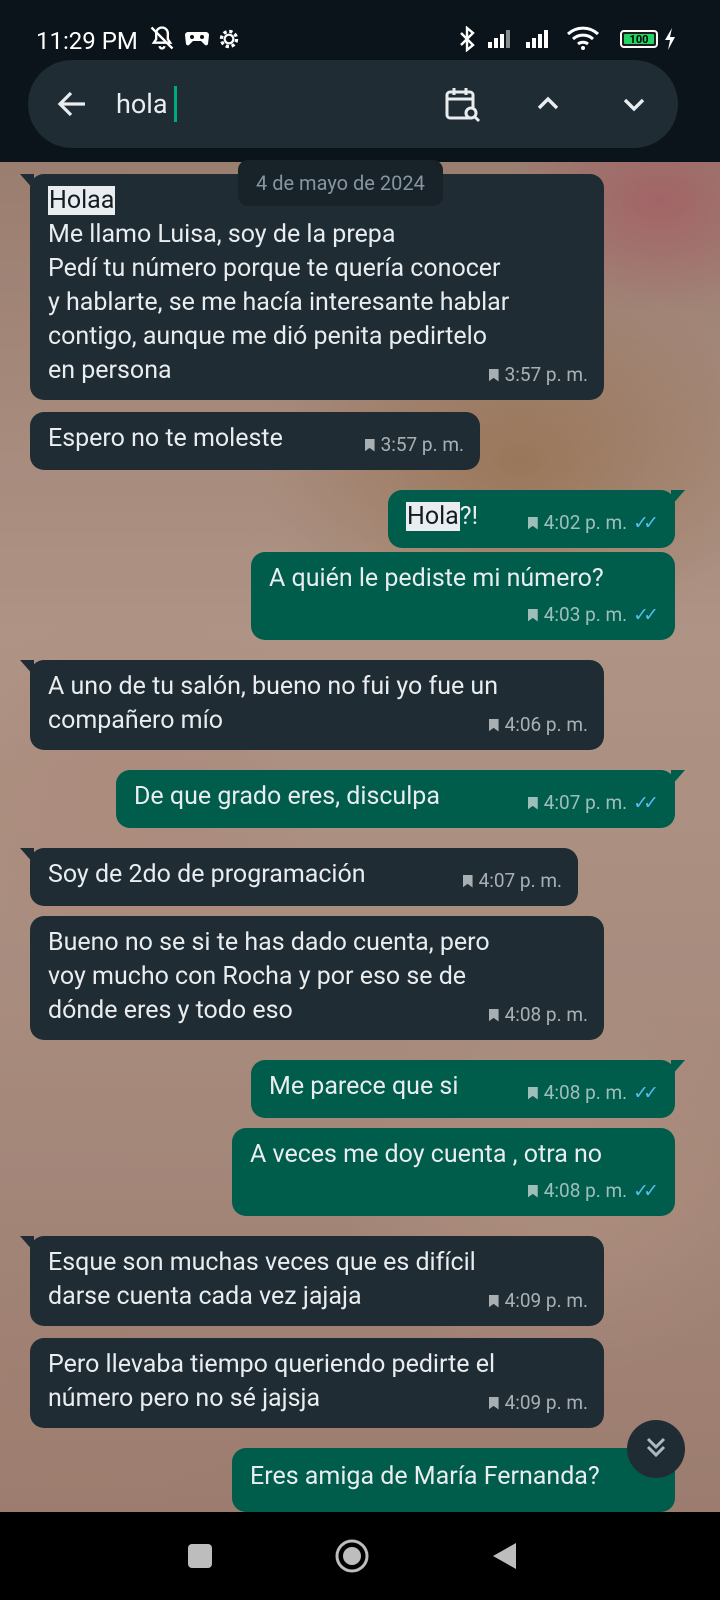  Describe the element at coordinates (299, 877) in the screenshot. I see `message-bubble-incoming: Soy de 2do de programación 4:07 p. m.` at that location.